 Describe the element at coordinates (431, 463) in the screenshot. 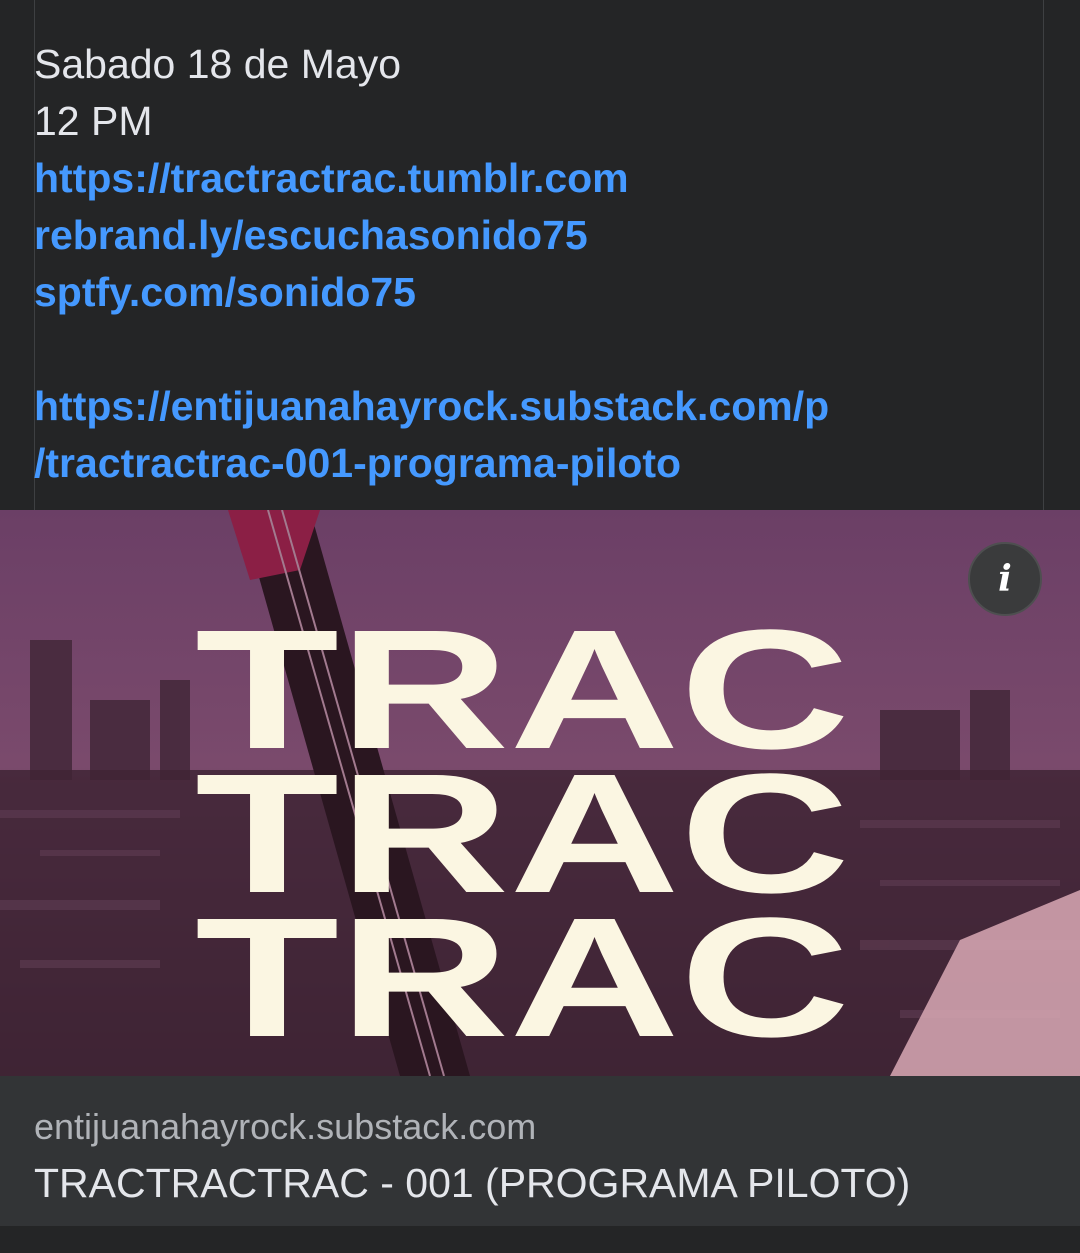

I see `link-substack-part2: /tractractrac-001-programa-piloto` at that location.